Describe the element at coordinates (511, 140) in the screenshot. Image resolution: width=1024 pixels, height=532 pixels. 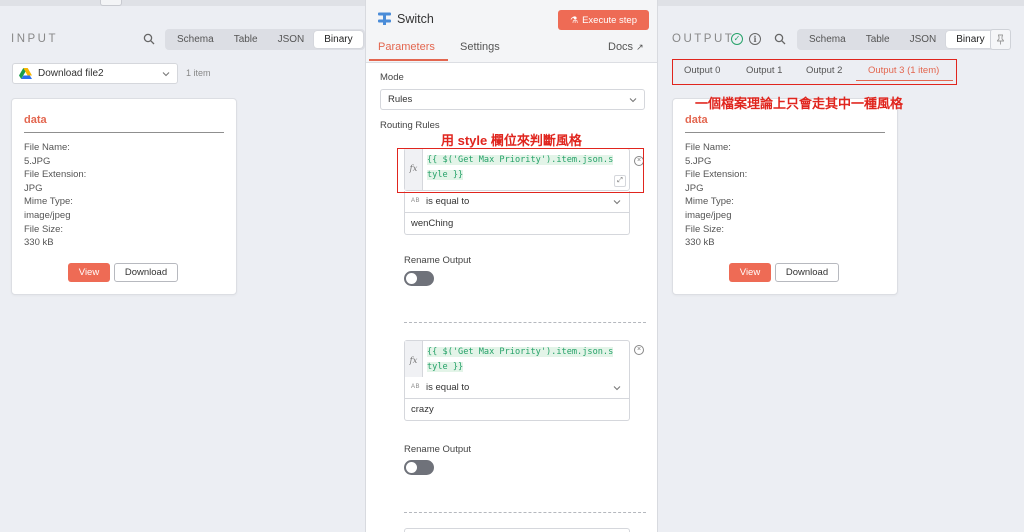
I see `annotation-style-field: 用 style 欄位來判斷風格` at that location.